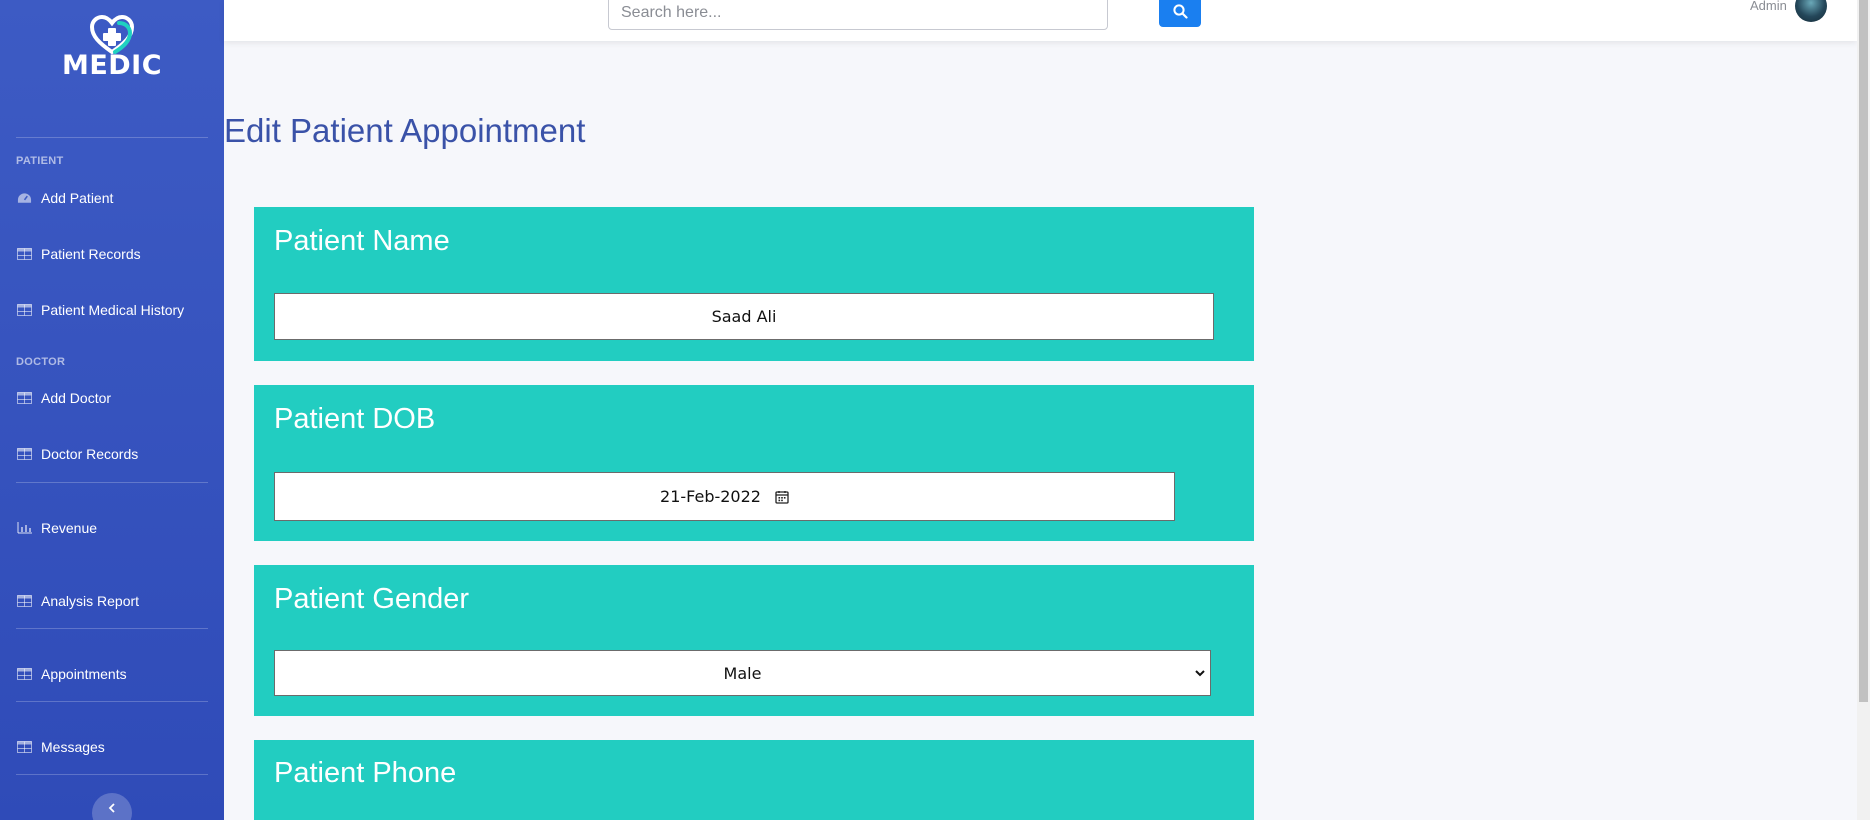 This screenshot has height=820, width=1870. Describe the element at coordinates (40, 161) in the screenshot. I see `sidebar-section-patient: PATIENT` at that location.